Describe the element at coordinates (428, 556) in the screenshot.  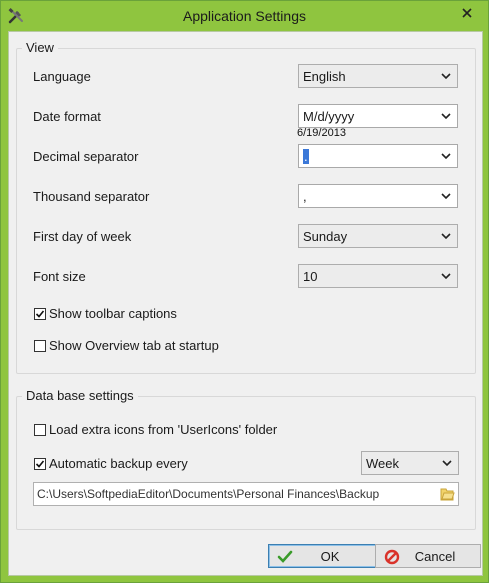
I see `cancel-button: Cancel` at that location.